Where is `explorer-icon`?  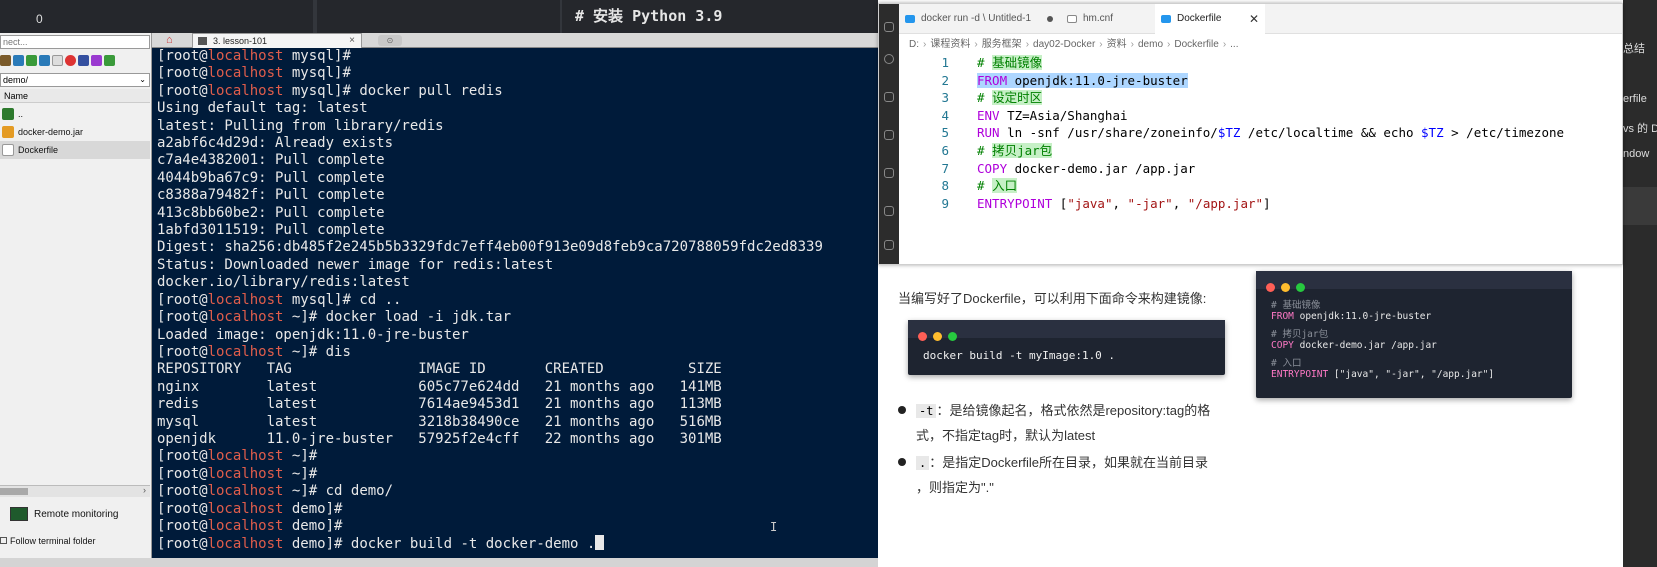
explorer-icon is located at coordinates (889, 27).